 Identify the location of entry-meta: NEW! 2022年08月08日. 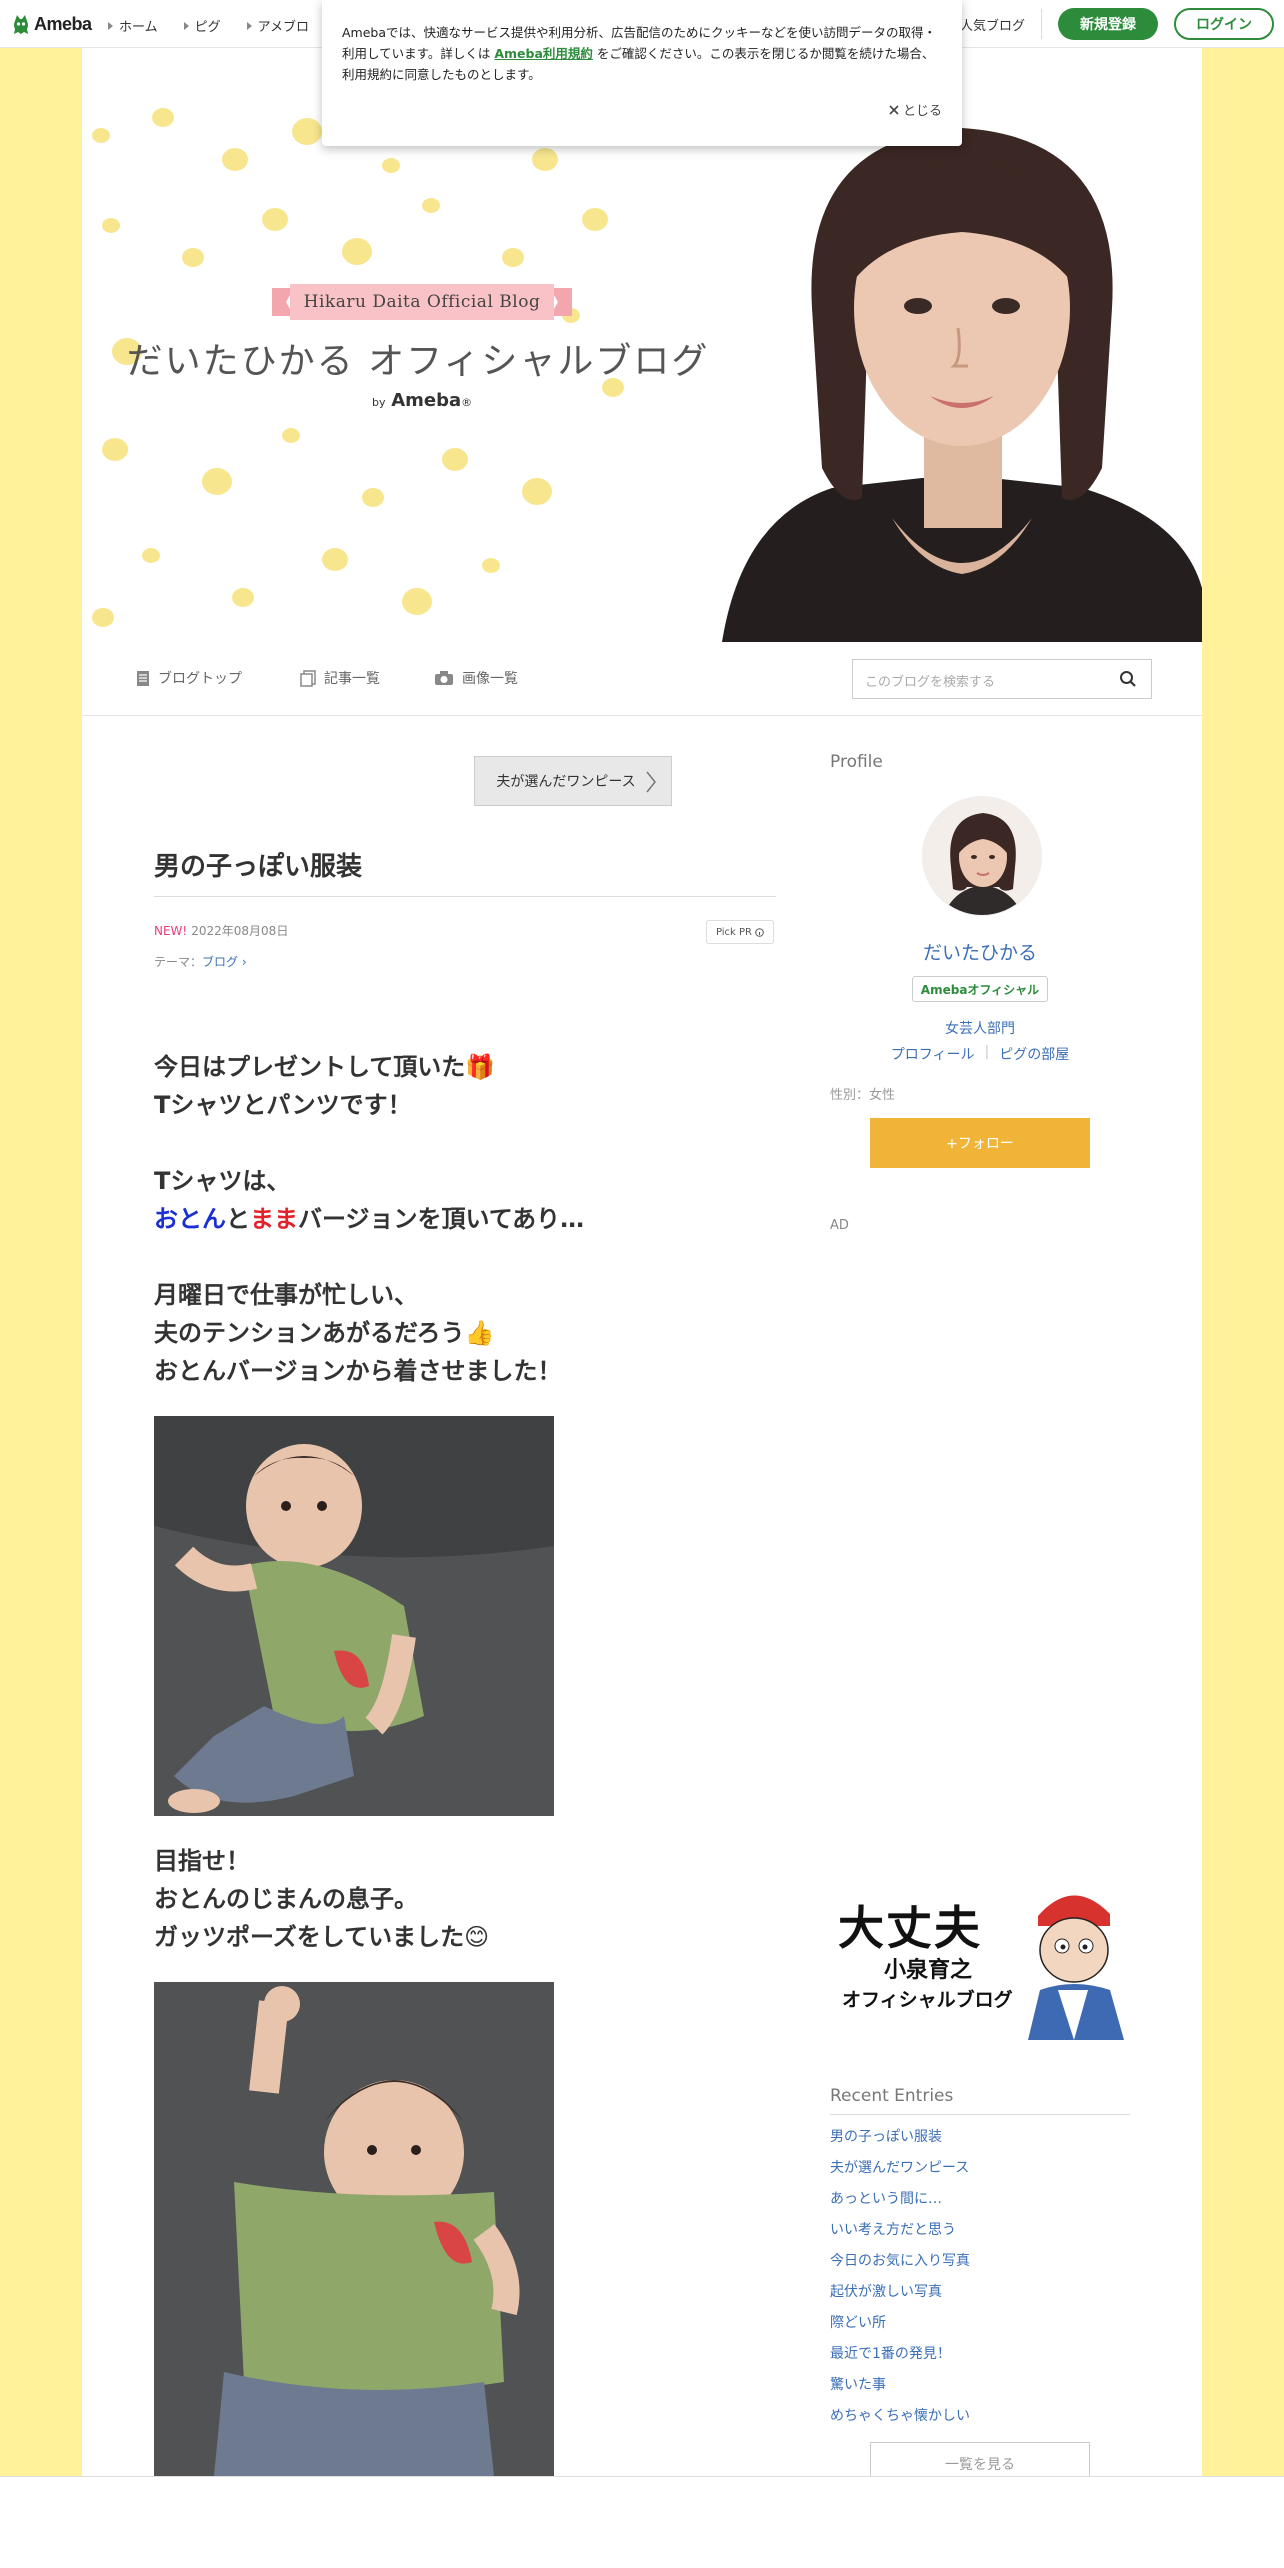
(221, 930).